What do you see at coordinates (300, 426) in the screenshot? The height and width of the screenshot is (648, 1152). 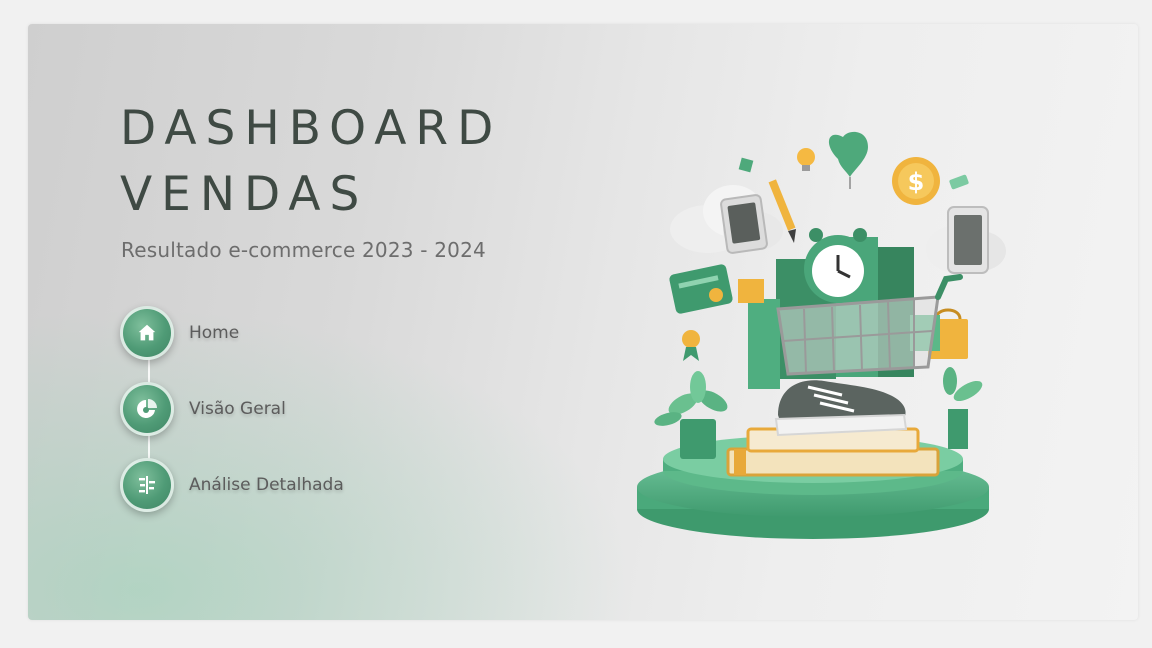 I see `navigation-menu: Home Visão Geral Análise Detalhada` at bounding box center [300, 426].